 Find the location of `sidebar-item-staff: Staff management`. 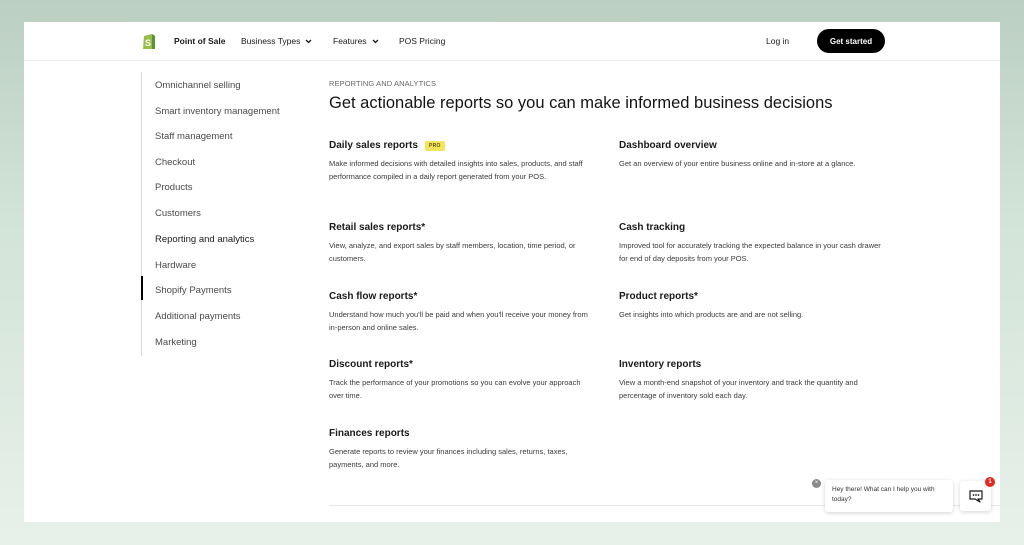

sidebar-item-staff: Staff management is located at coordinates (193, 136).